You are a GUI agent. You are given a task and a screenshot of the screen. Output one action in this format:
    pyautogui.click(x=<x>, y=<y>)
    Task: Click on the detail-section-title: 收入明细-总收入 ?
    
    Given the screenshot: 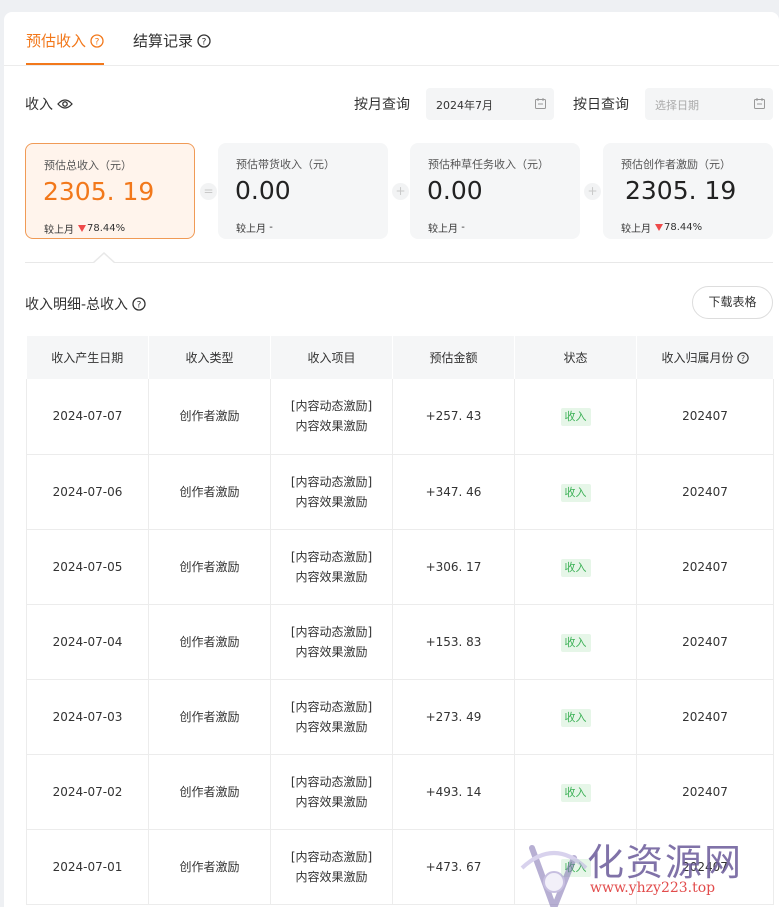 What is the action you would take?
    pyautogui.click(x=85, y=304)
    